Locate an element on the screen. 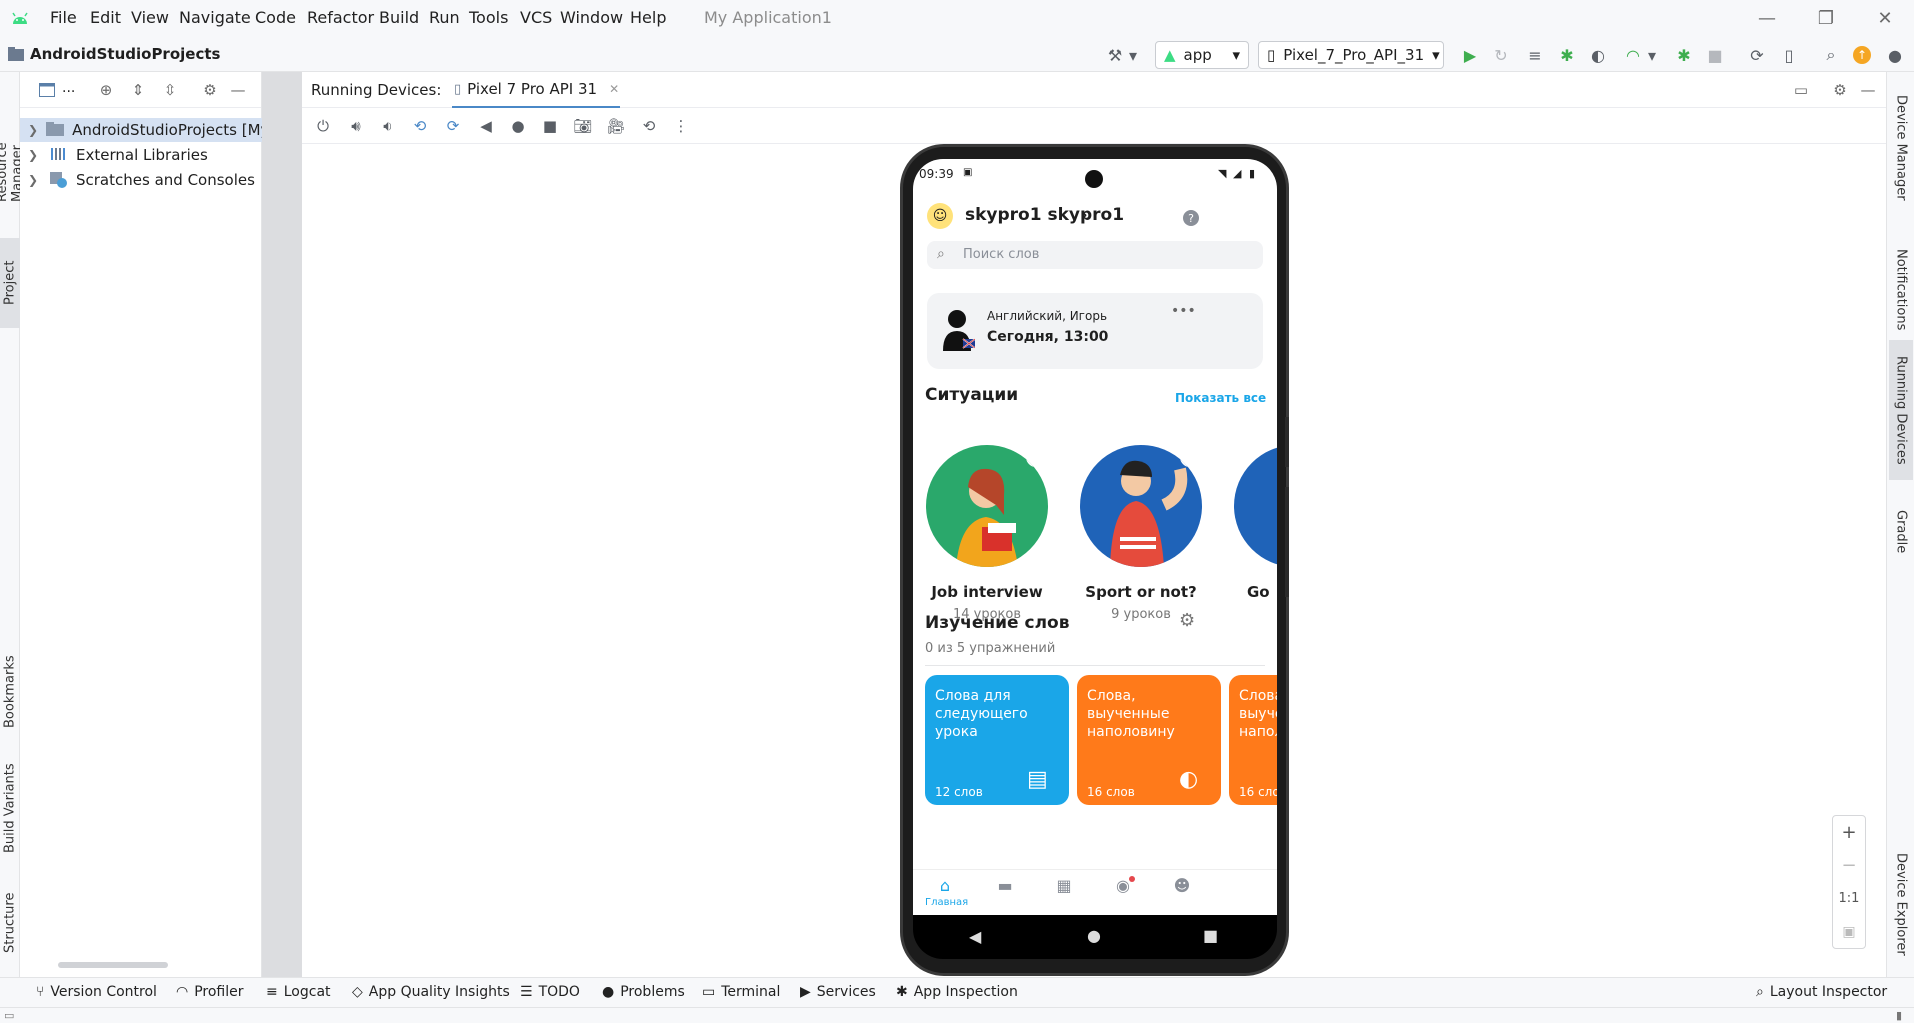 The height and width of the screenshot is (1023, 1914). zoom-out-button: − is located at coordinates (1849, 865).